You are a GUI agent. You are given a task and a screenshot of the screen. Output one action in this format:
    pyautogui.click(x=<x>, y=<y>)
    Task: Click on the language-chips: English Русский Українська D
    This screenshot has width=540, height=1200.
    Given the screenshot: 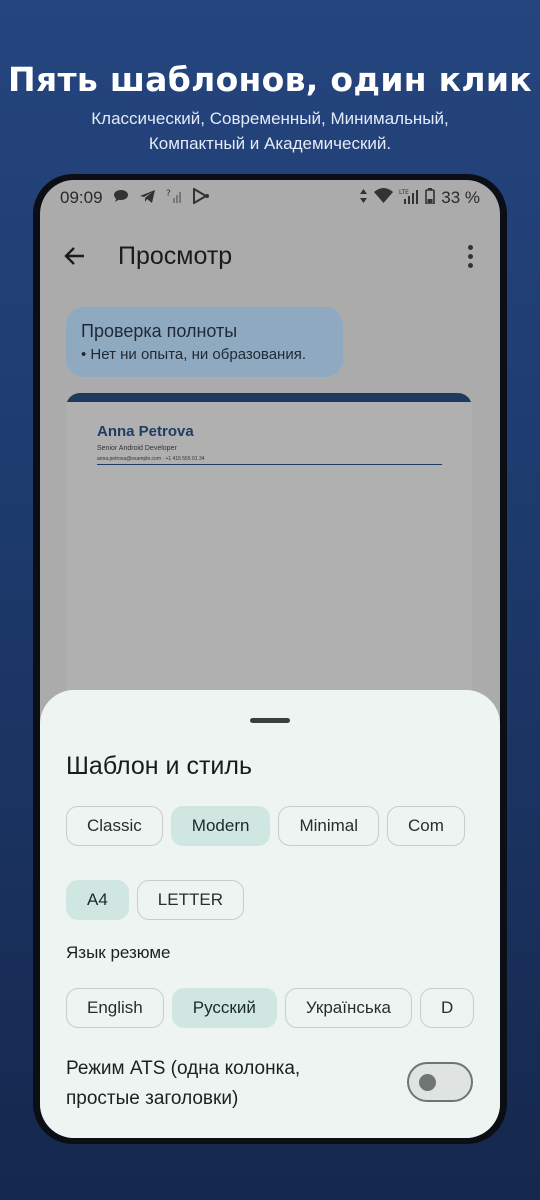 What is the action you would take?
    pyautogui.click(x=270, y=1008)
    